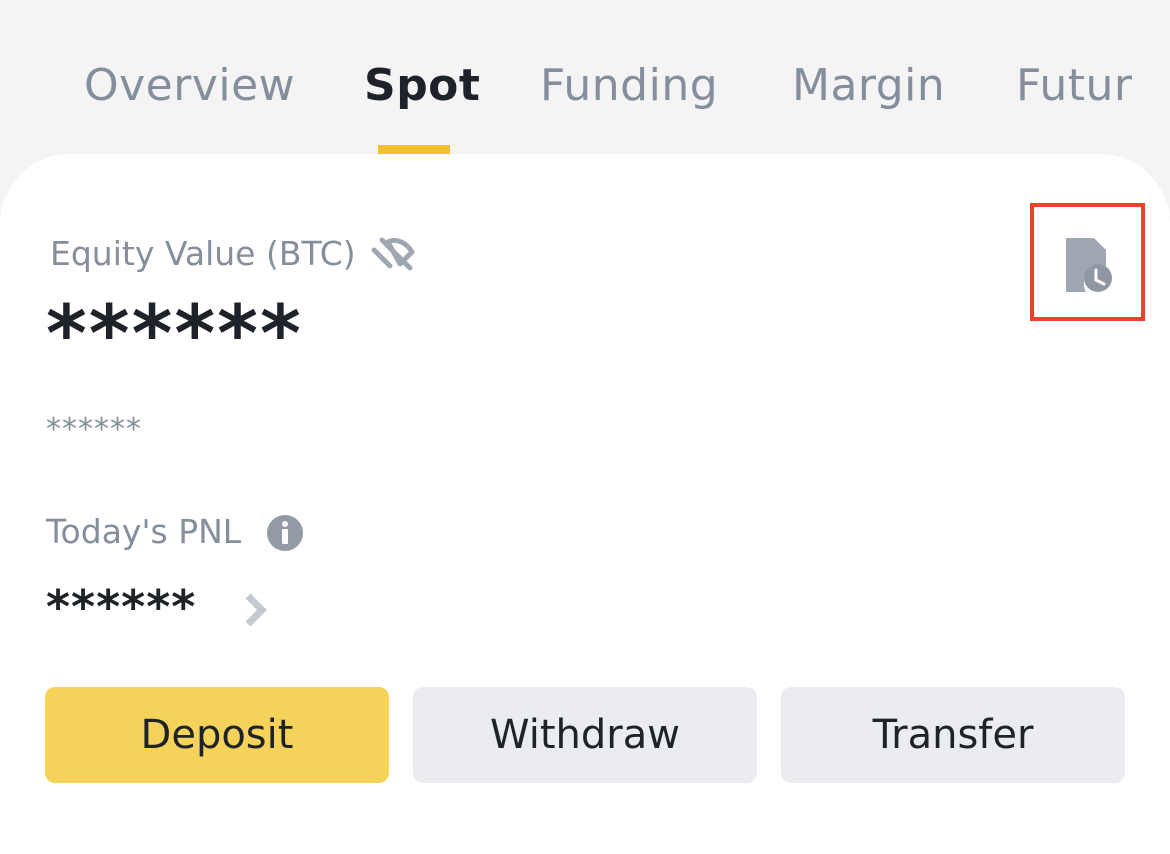 This screenshot has height=854, width=1170. I want to click on tab-funding: Funding, so click(629, 85).